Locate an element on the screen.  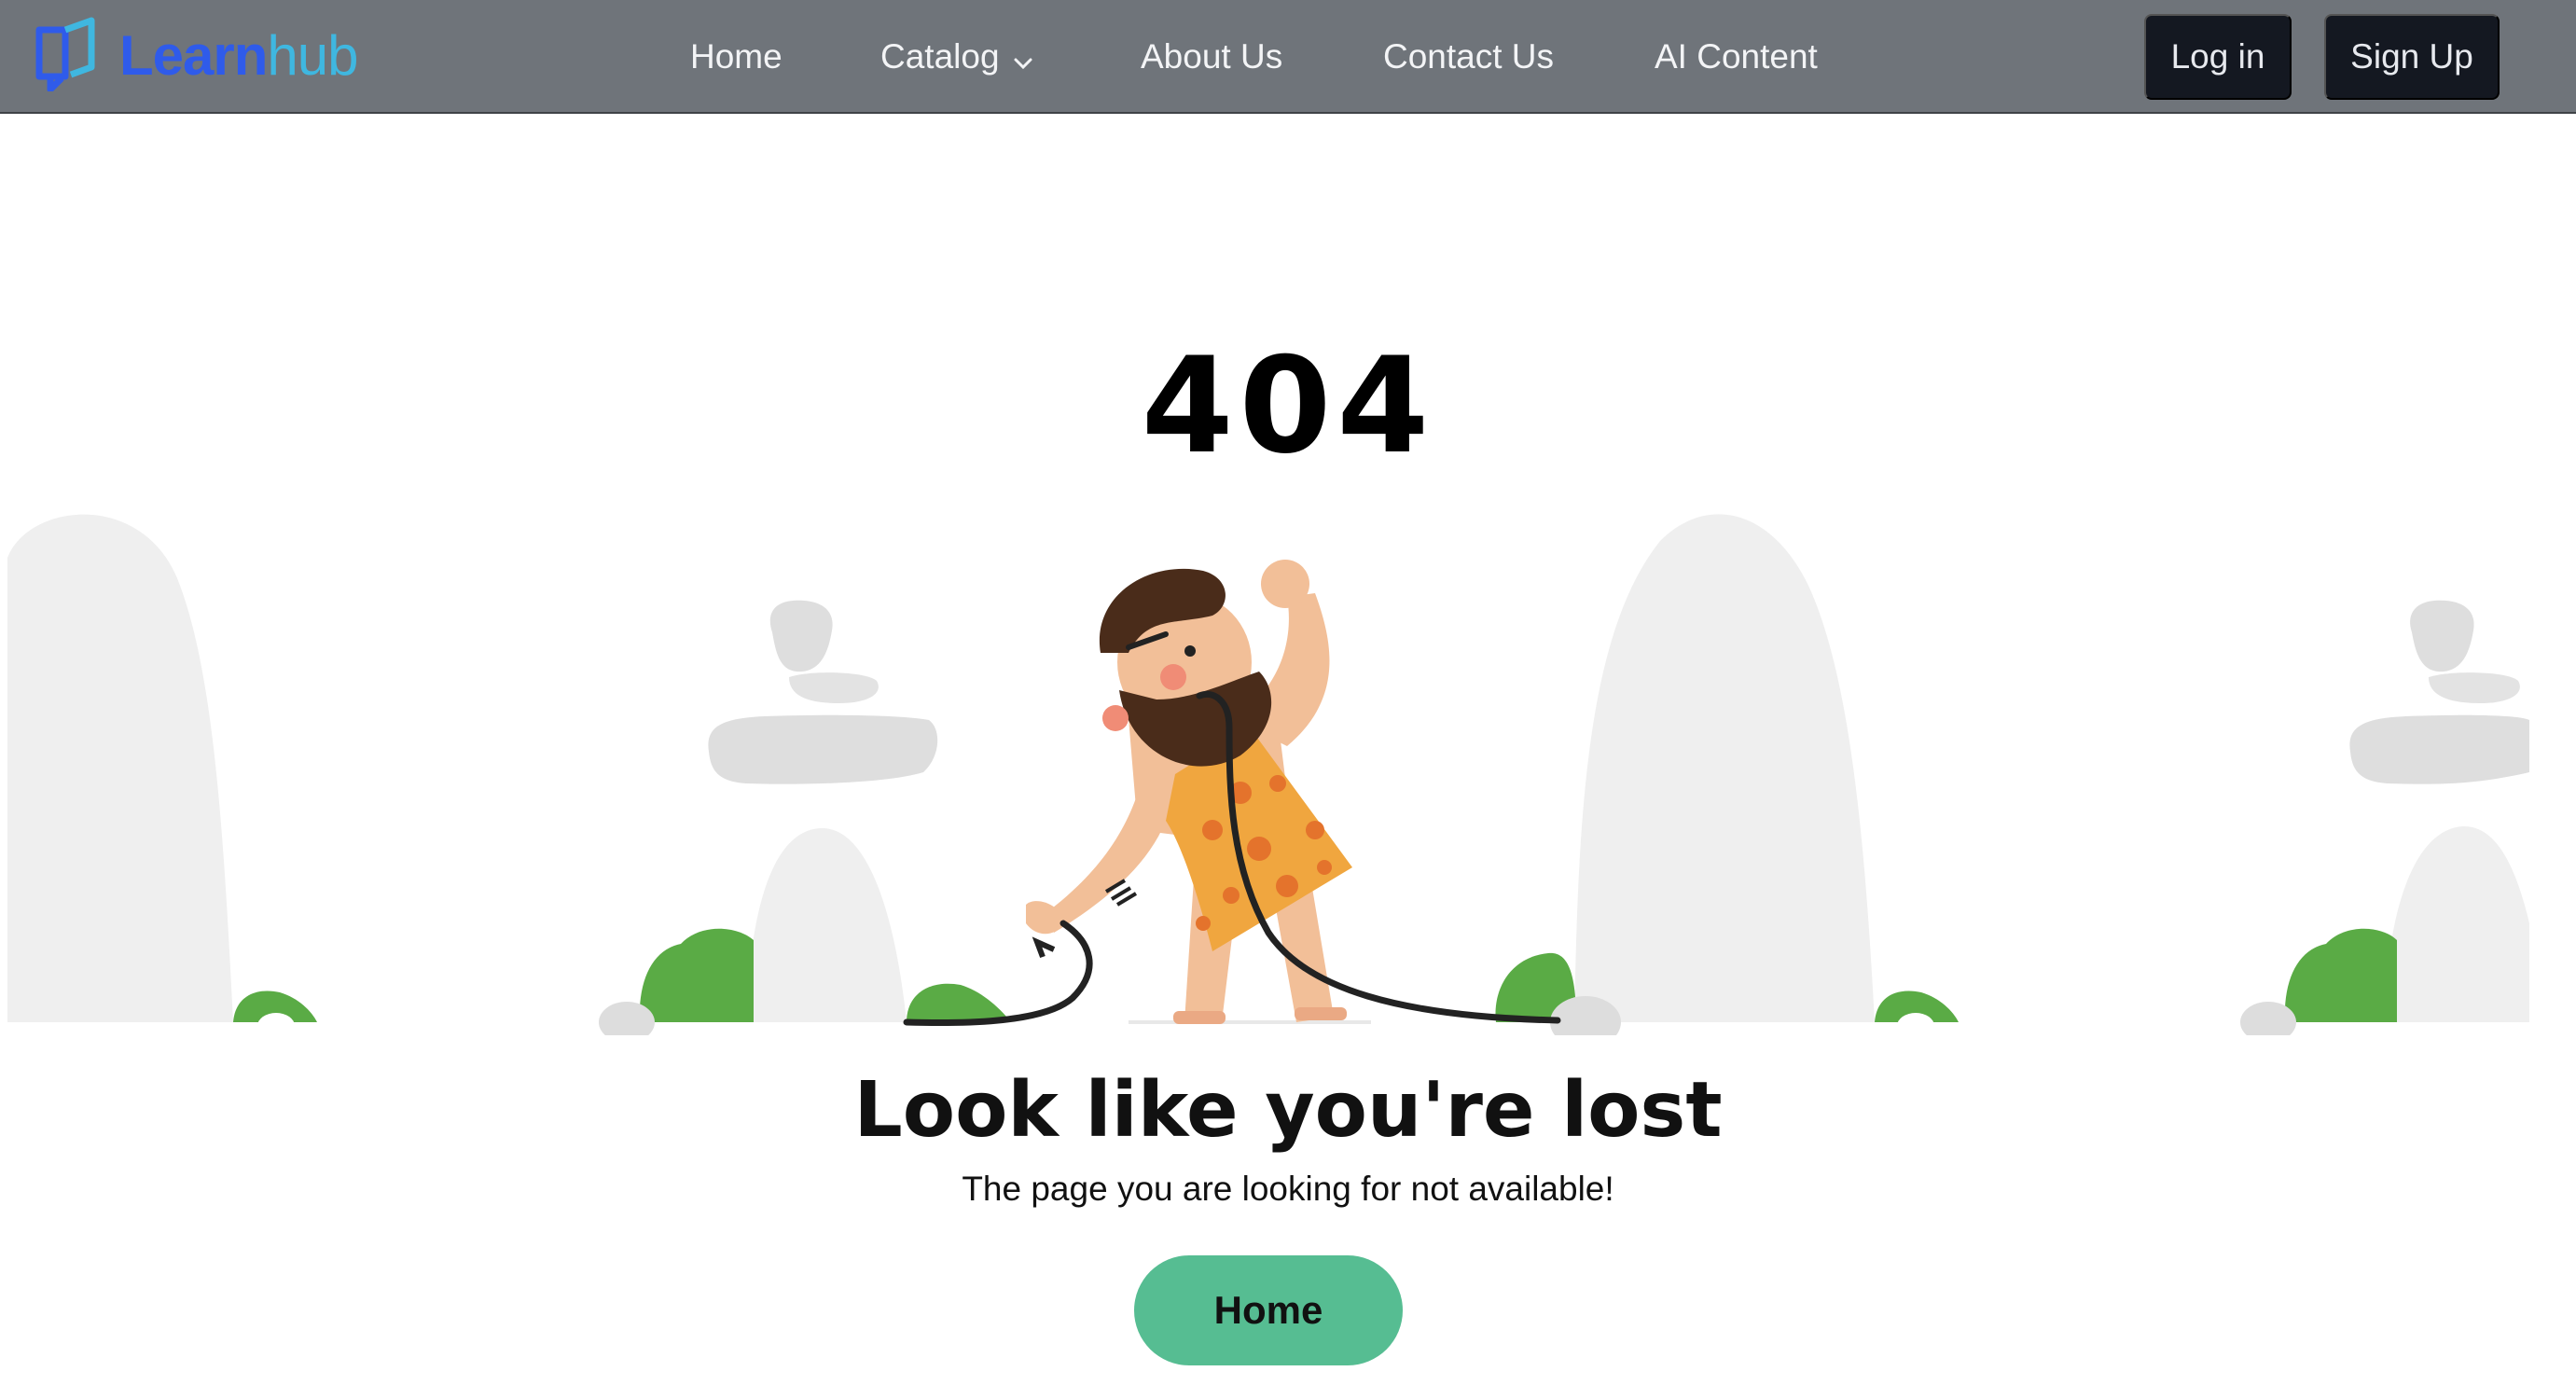
brand-name-hub: hub is located at coordinates (312, 55).